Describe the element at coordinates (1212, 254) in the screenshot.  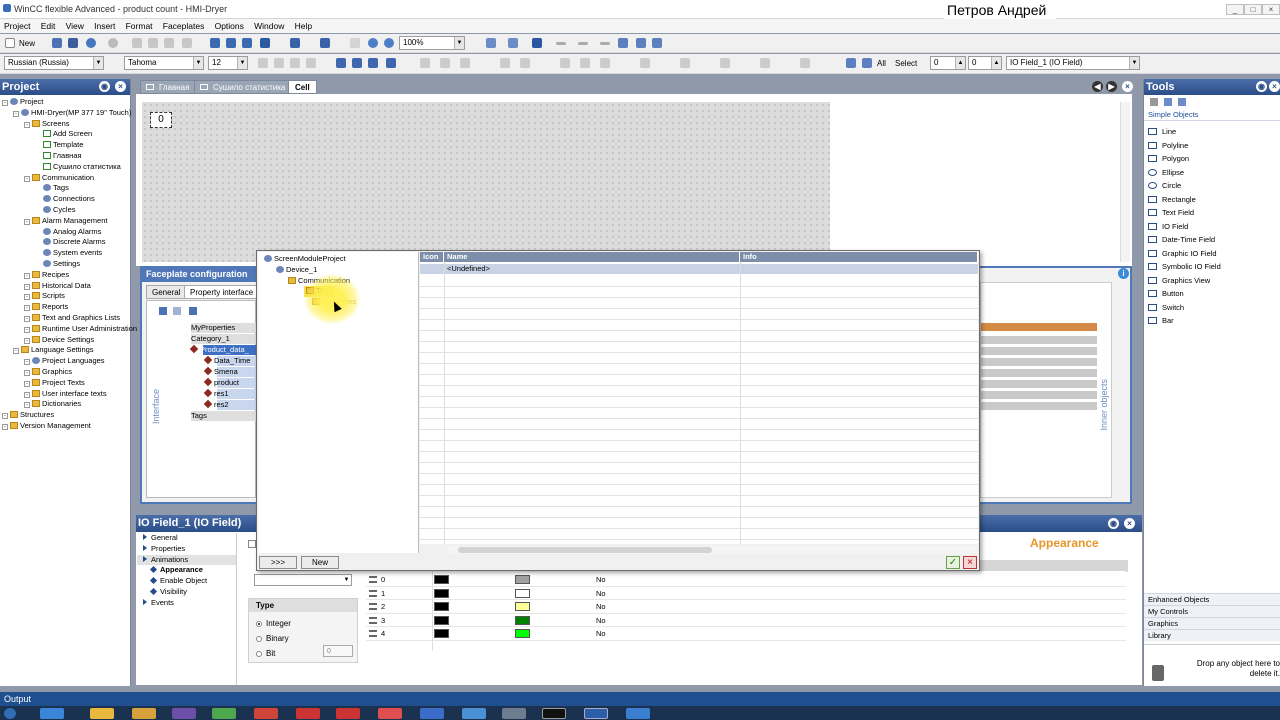
I see `tool-item: Graphic IO Field` at that location.